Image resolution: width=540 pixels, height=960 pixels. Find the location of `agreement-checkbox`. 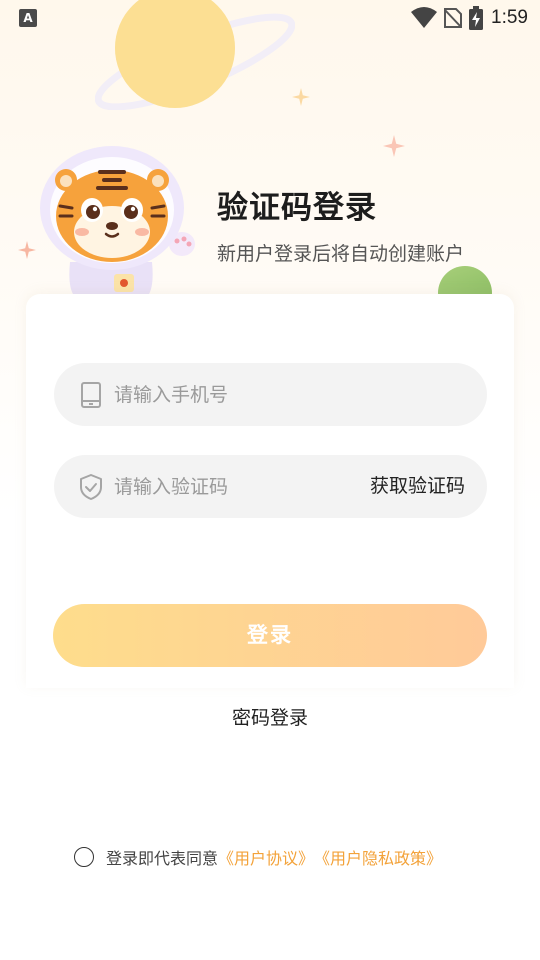

agreement-checkbox is located at coordinates (84, 857).